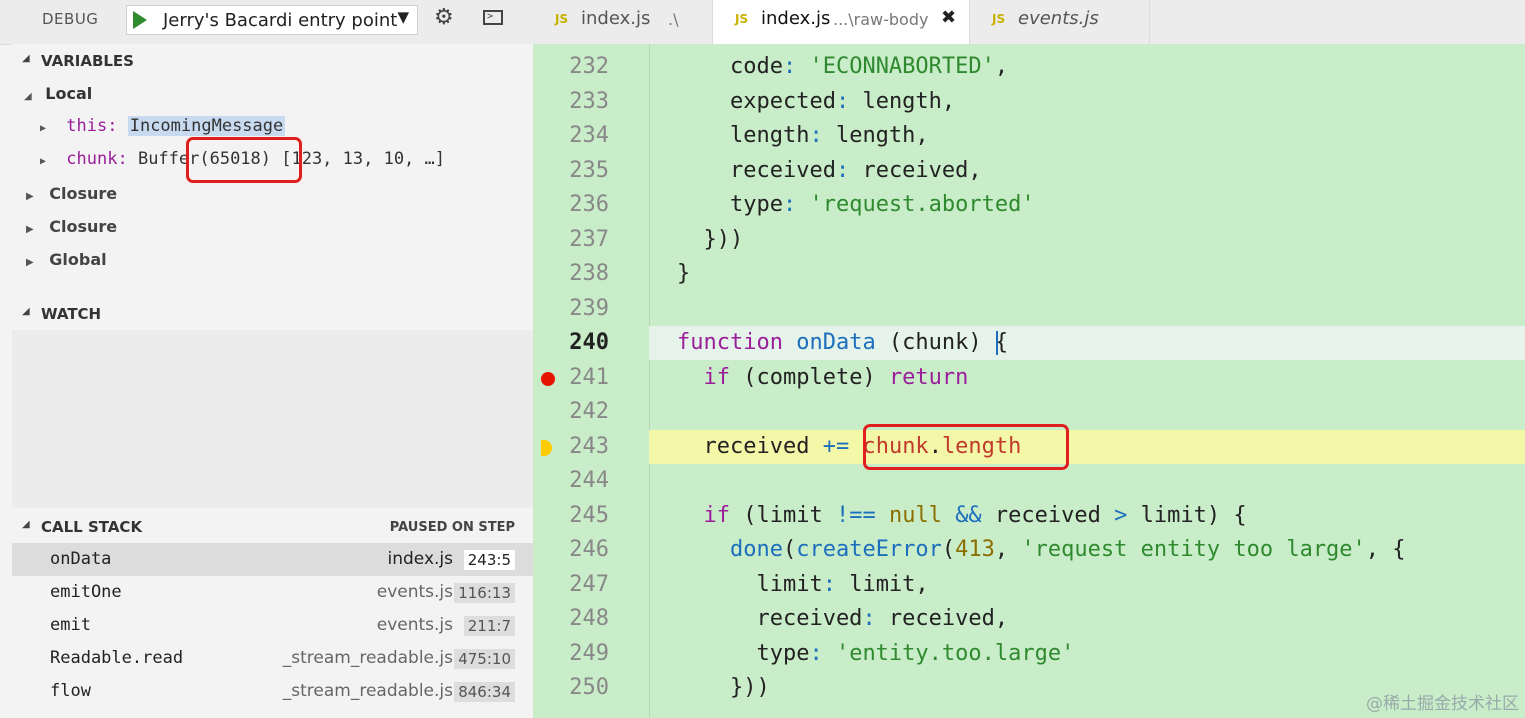 The height and width of the screenshot is (718, 1525). What do you see at coordinates (589, 308) in the screenshot?
I see `line-number: 239` at bounding box center [589, 308].